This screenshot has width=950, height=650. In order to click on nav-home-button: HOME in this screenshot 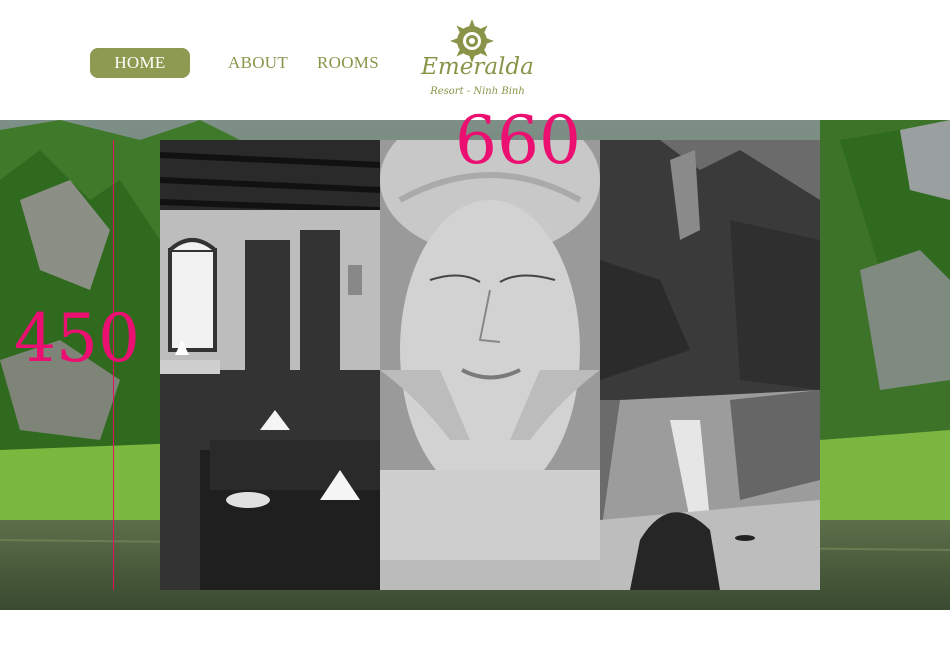, I will do `click(140, 63)`.